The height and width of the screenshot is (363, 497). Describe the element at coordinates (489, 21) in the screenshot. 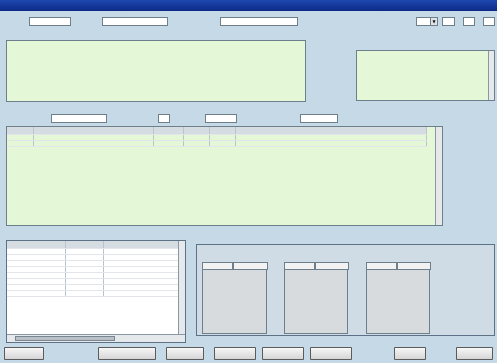

I see `day-field` at that location.